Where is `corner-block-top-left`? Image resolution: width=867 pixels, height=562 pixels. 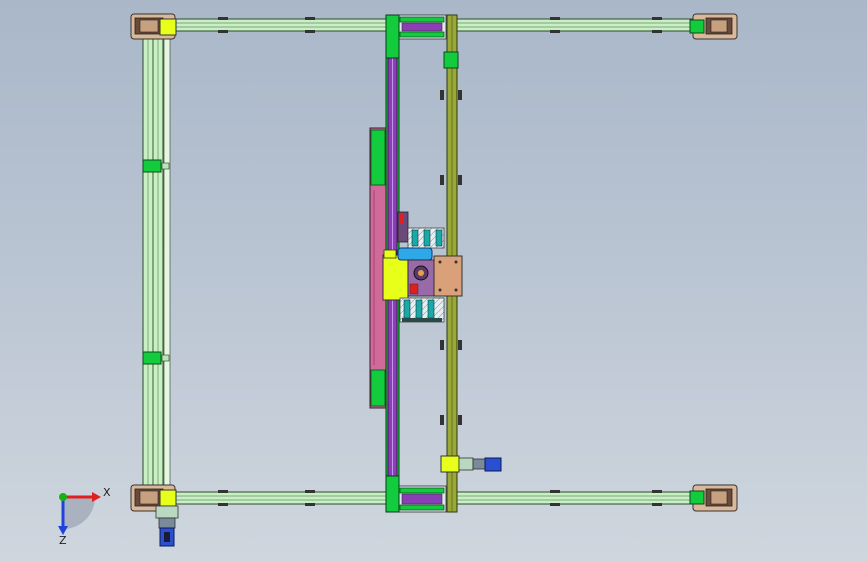 corner-block-top-left is located at coordinates (153, 26).